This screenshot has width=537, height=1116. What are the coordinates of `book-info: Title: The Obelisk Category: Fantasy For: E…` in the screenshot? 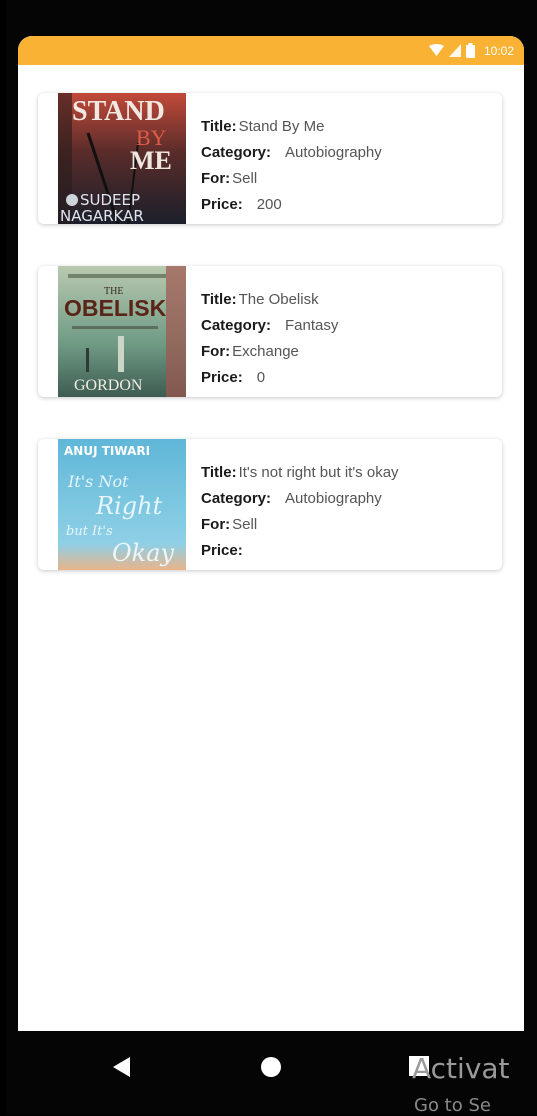 It's located at (348, 339).